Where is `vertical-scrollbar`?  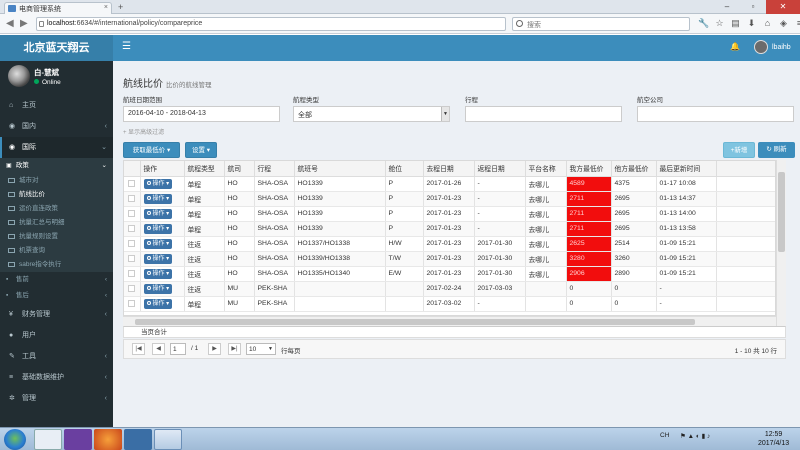
vertical-scrollbar is located at coordinates (781, 243).